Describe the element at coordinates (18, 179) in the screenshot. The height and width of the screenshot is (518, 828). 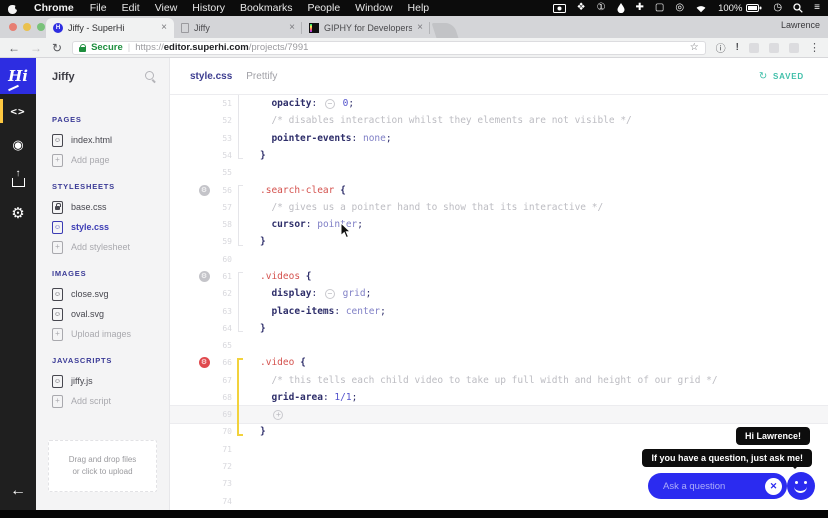
I see `rail-item-share-upload` at that location.